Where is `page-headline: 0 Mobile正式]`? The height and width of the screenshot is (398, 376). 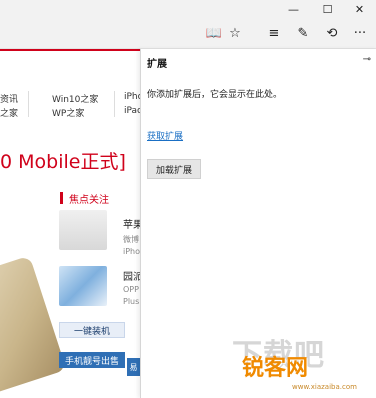
page-headline: 0 Mobile正式] is located at coordinates (63, 160).